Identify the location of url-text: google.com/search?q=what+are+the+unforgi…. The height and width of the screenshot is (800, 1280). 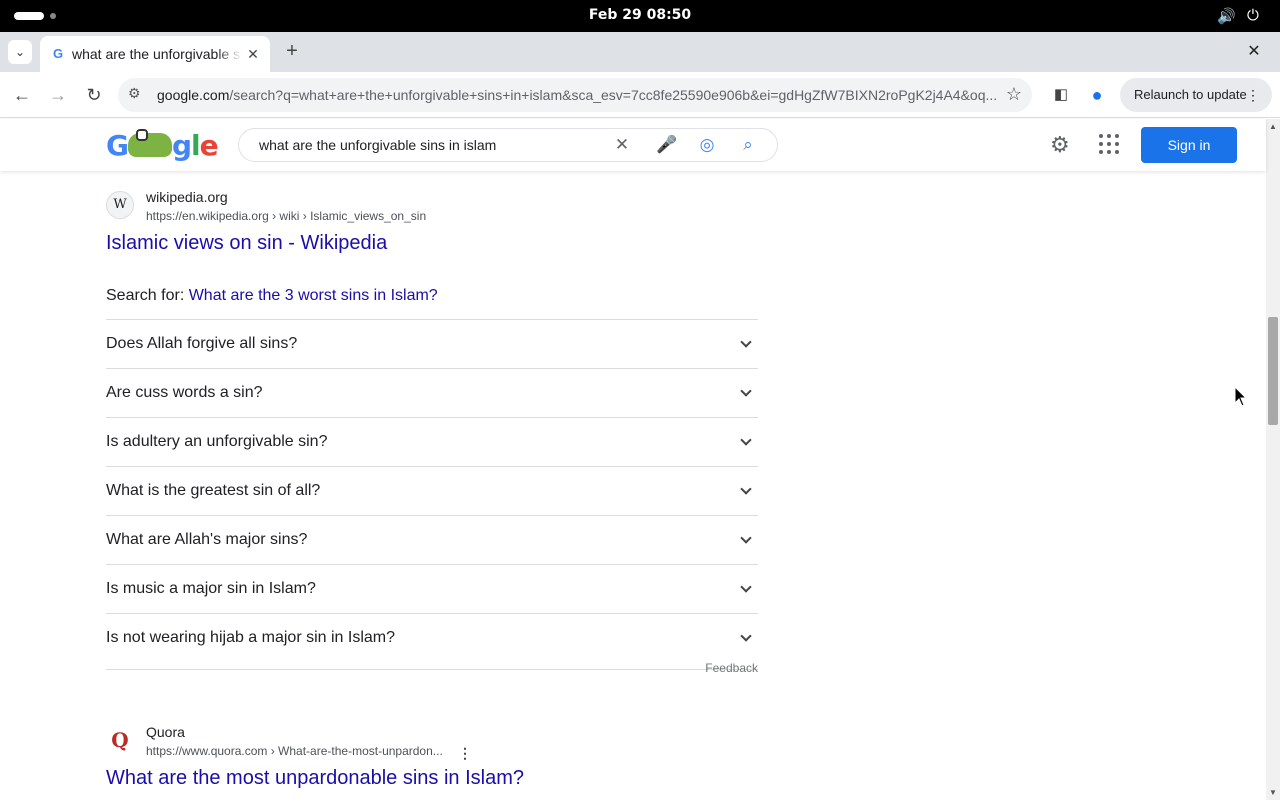
(577, 95).